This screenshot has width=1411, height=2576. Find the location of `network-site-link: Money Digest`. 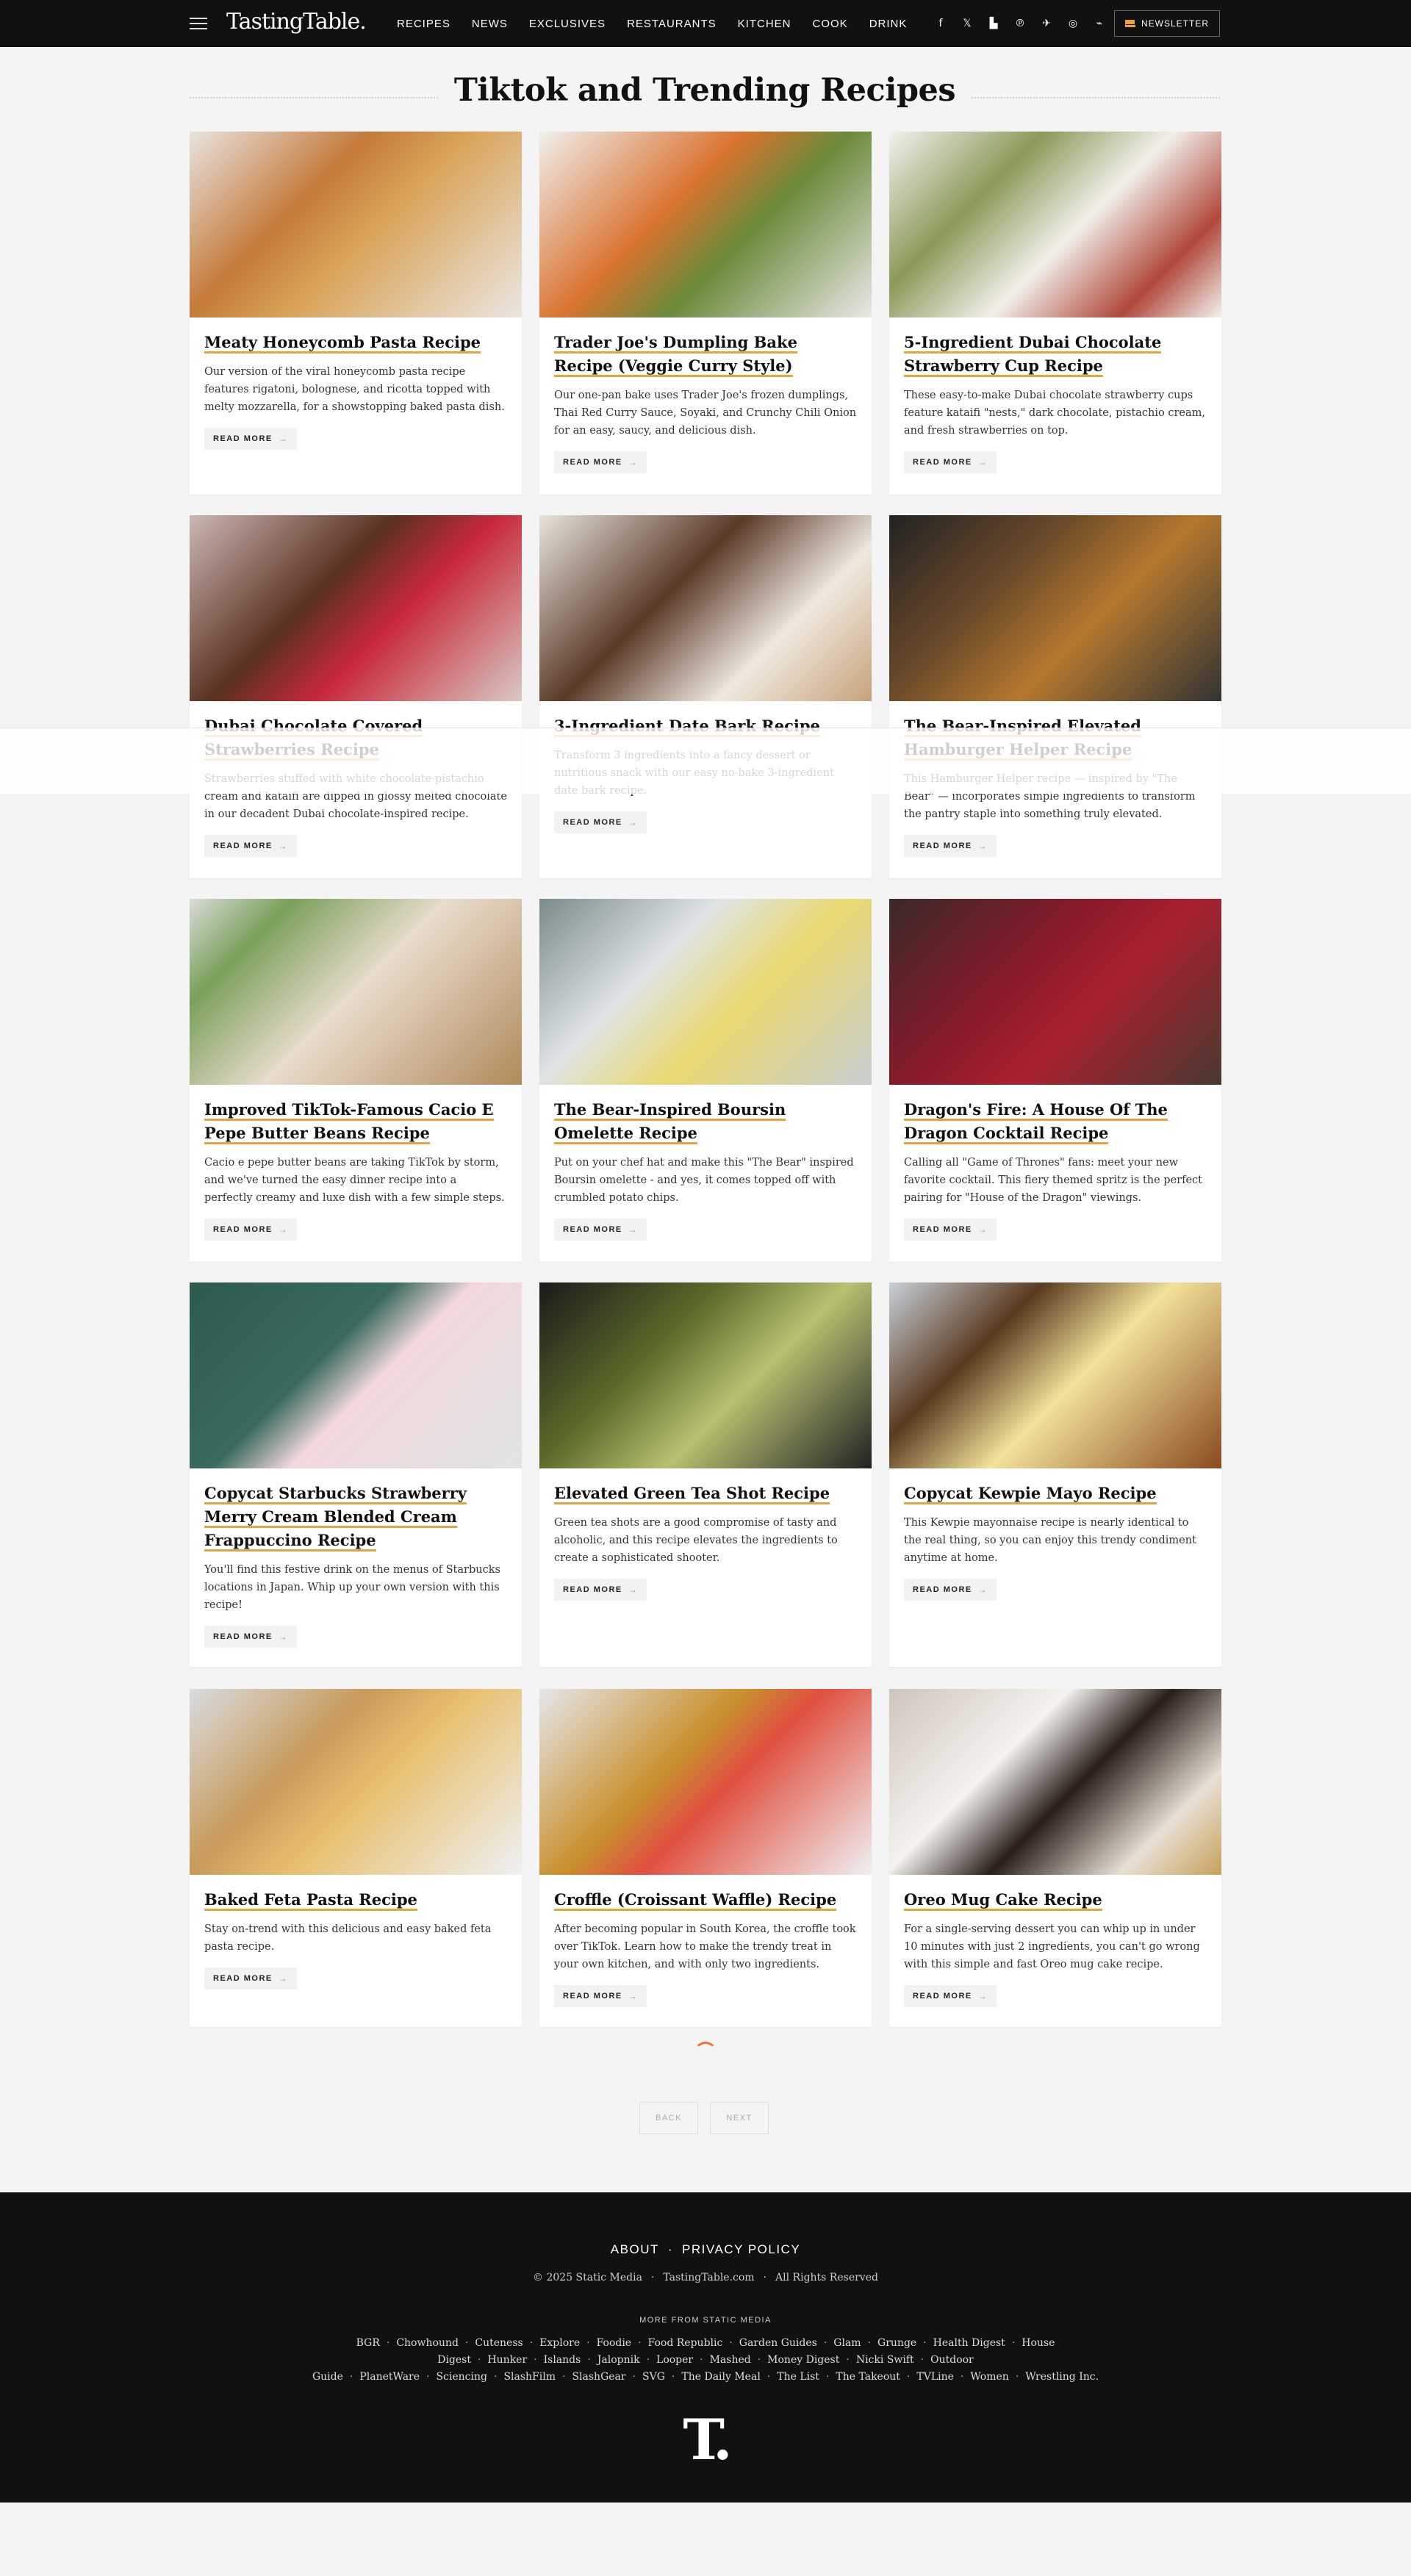

network-site-link: Money Digest is located at coordinates (803, 2360).